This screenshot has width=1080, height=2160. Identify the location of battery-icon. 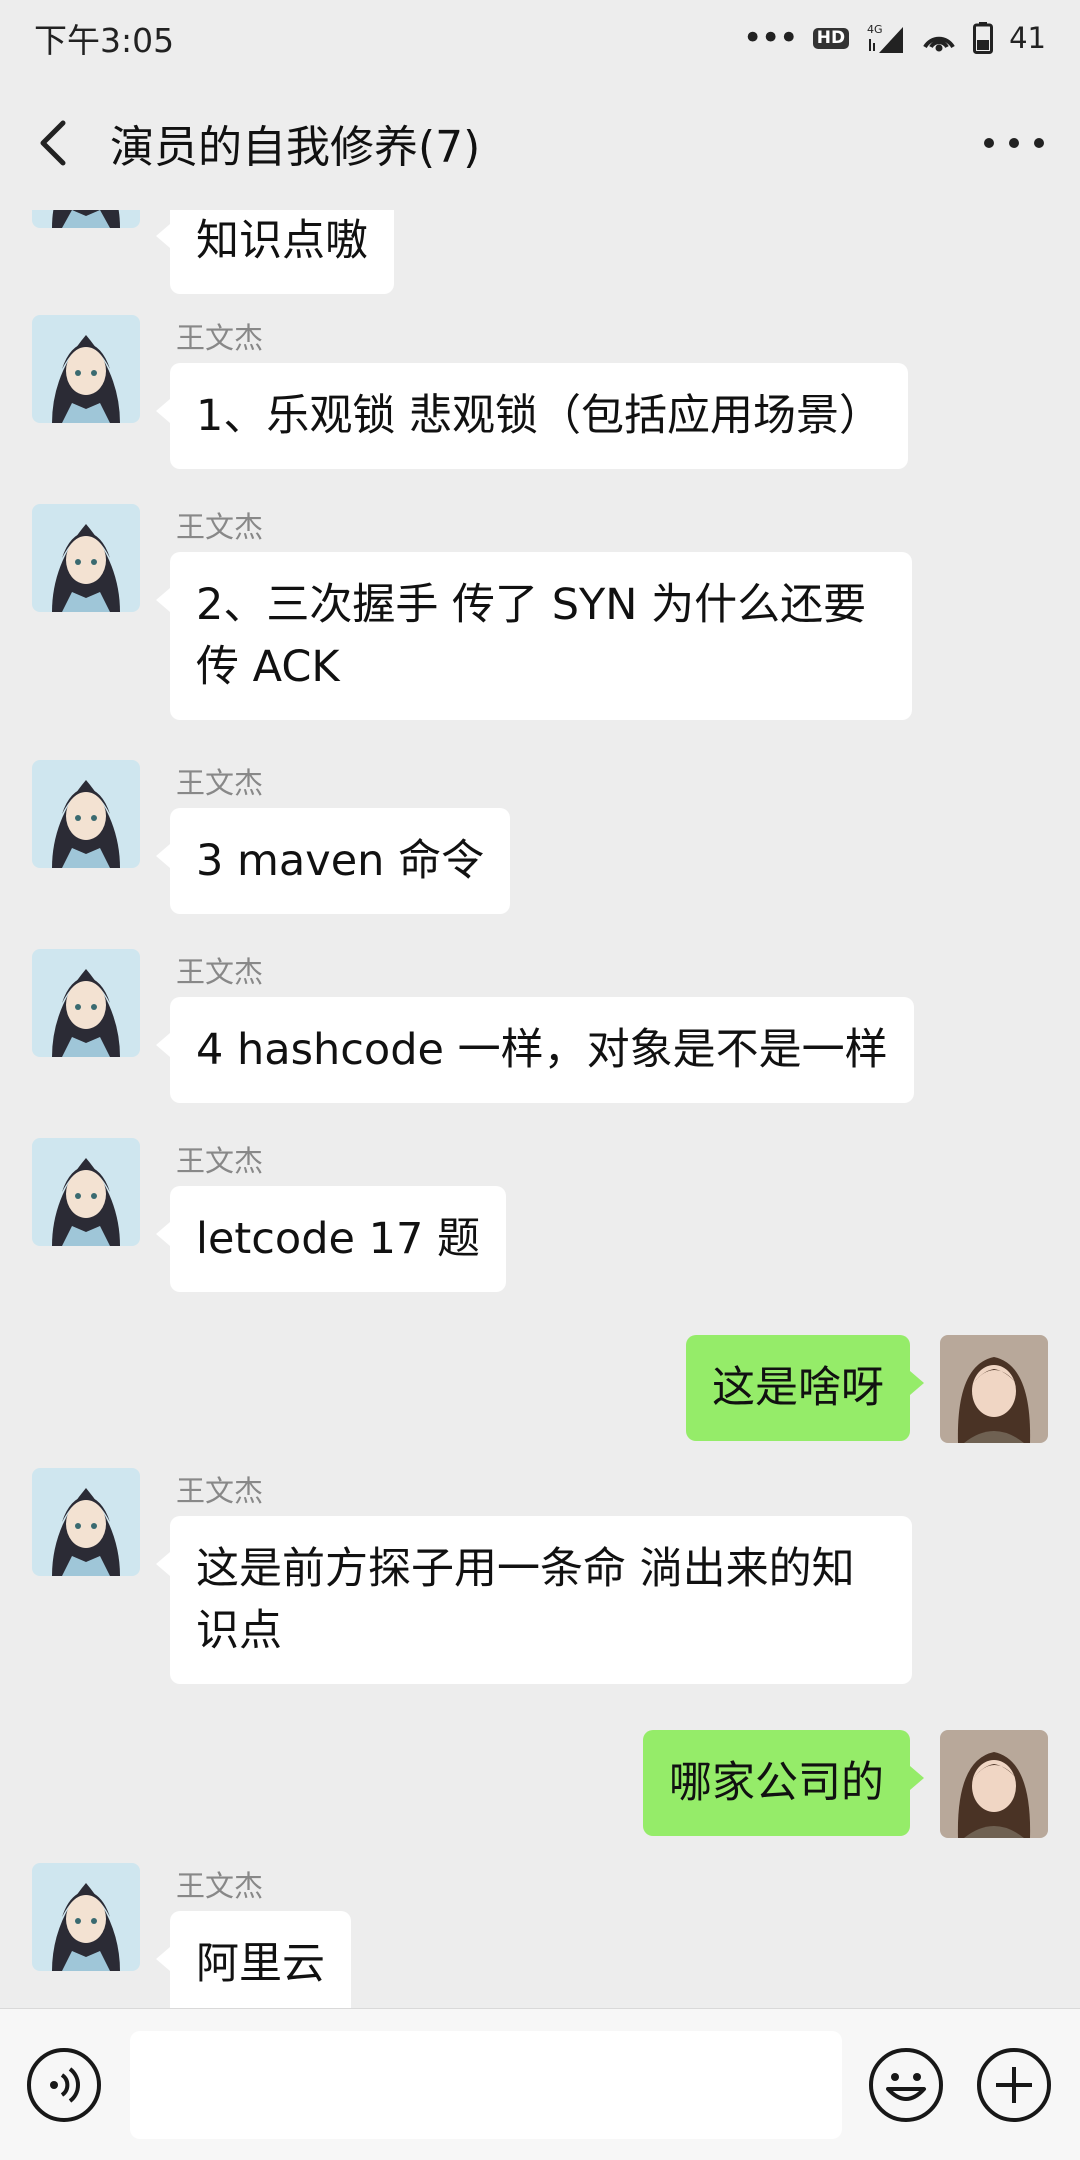
(983, 38).